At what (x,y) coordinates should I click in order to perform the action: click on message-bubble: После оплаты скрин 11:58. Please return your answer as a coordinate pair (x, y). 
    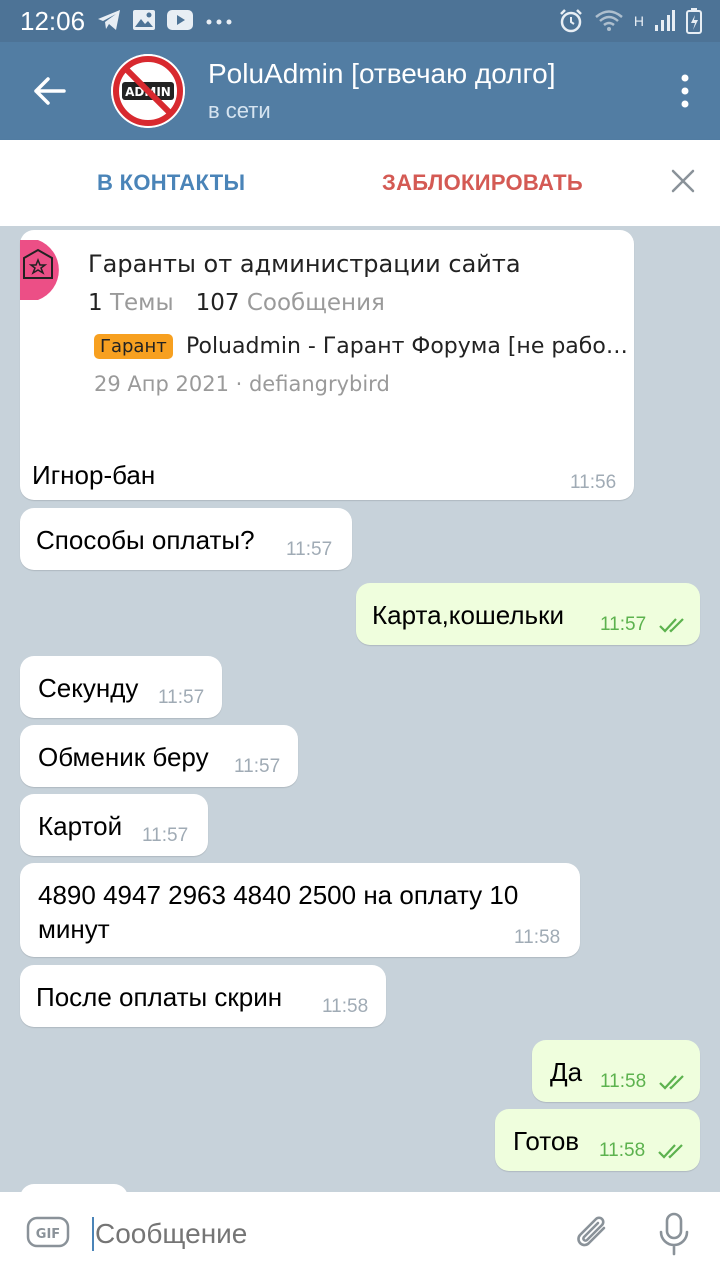
    Looking at the image, I should click on (203, 996).